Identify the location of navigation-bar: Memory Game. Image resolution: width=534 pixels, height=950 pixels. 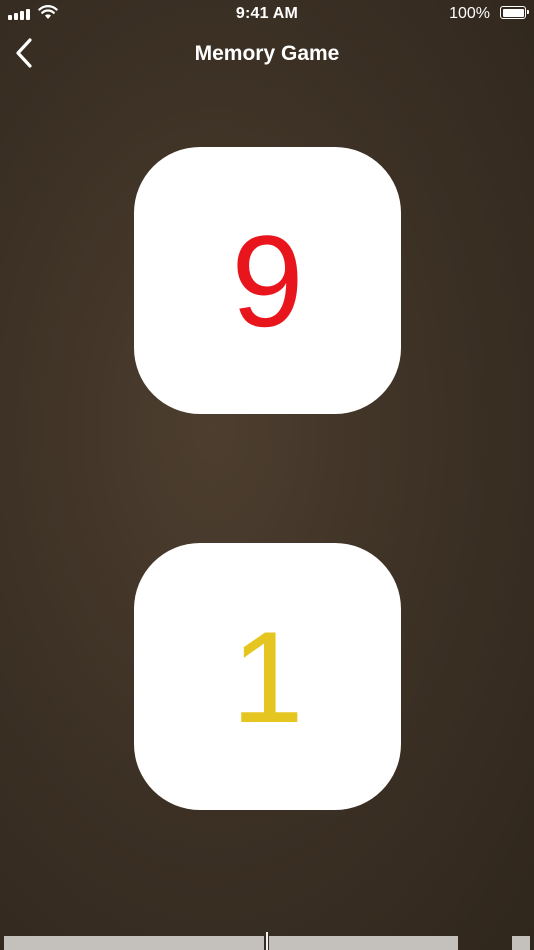
(267, 54).